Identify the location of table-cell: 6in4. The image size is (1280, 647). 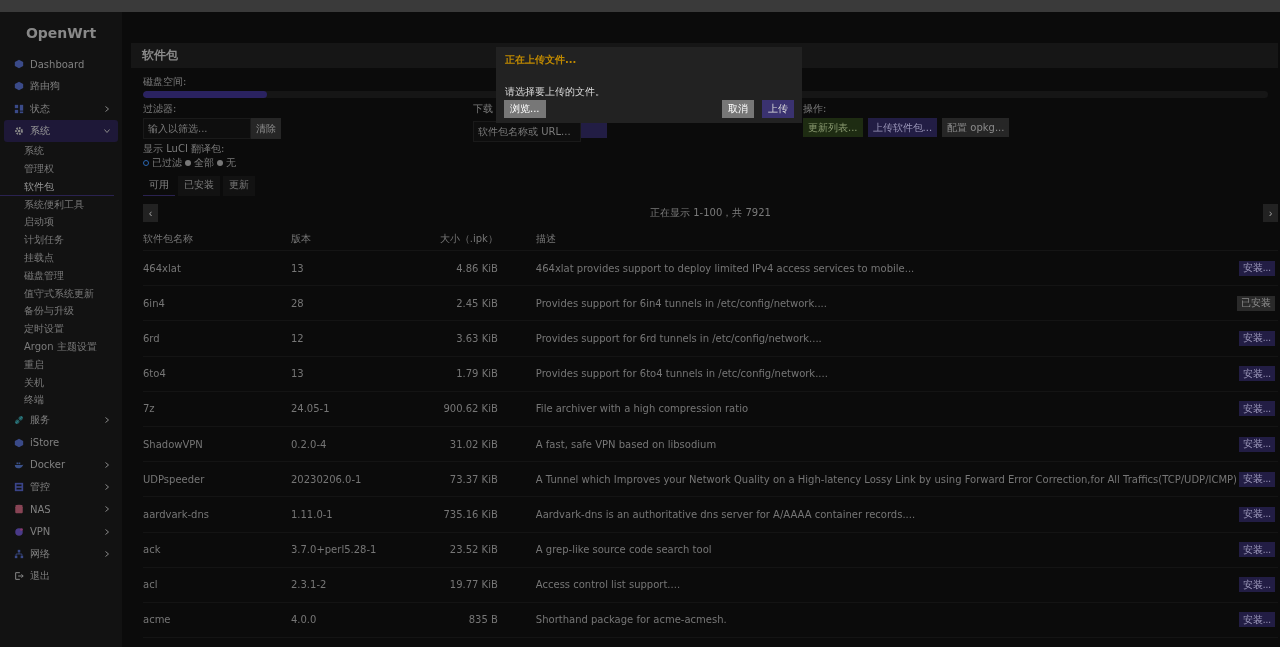
(154, 303).